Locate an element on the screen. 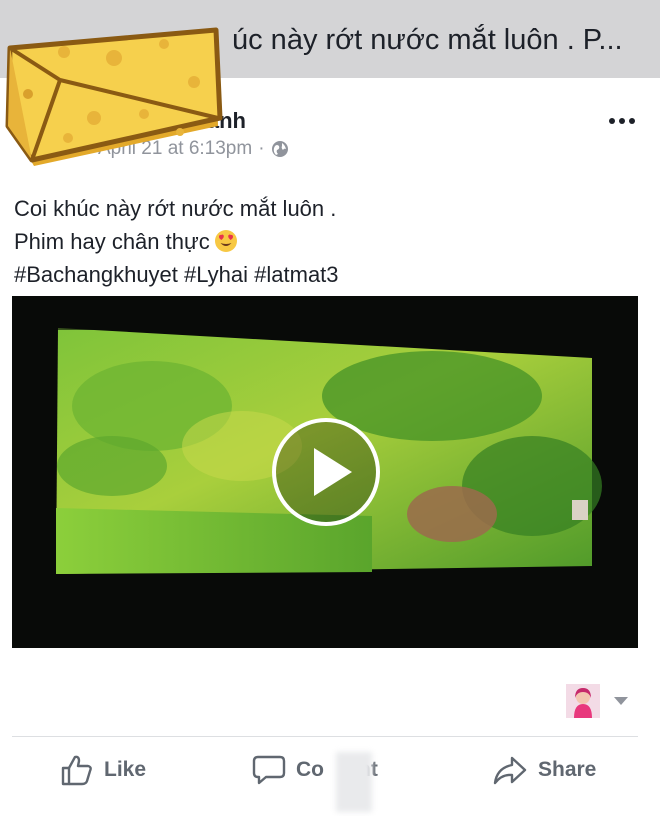 Image resolution: width=660 pixels, height=816 pixels. cheese-sticker-icon is located at coordinates (114, 96).